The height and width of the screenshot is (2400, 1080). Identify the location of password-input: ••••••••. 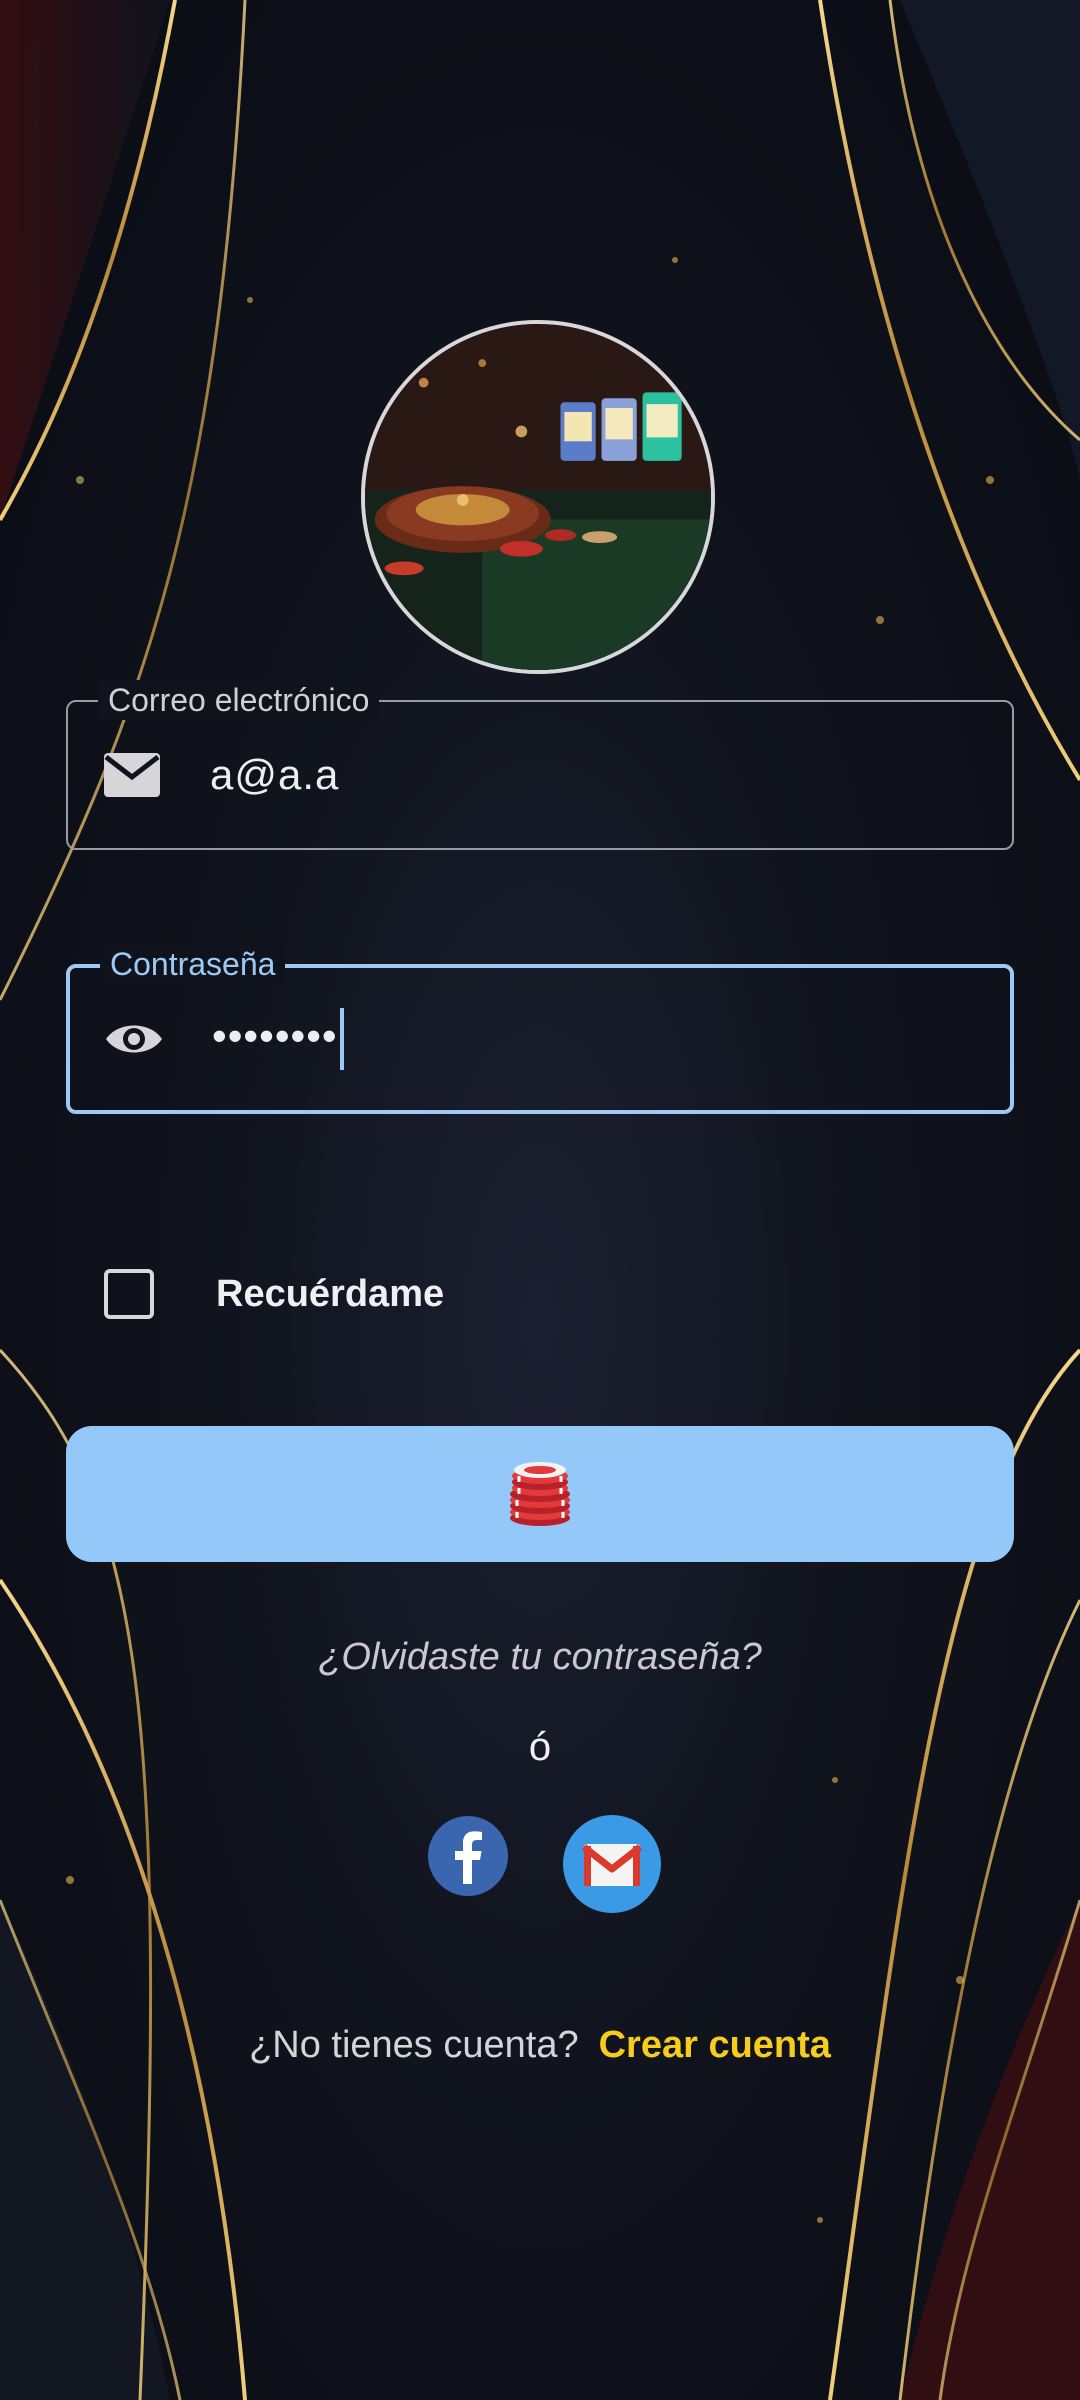
(278, 1039).